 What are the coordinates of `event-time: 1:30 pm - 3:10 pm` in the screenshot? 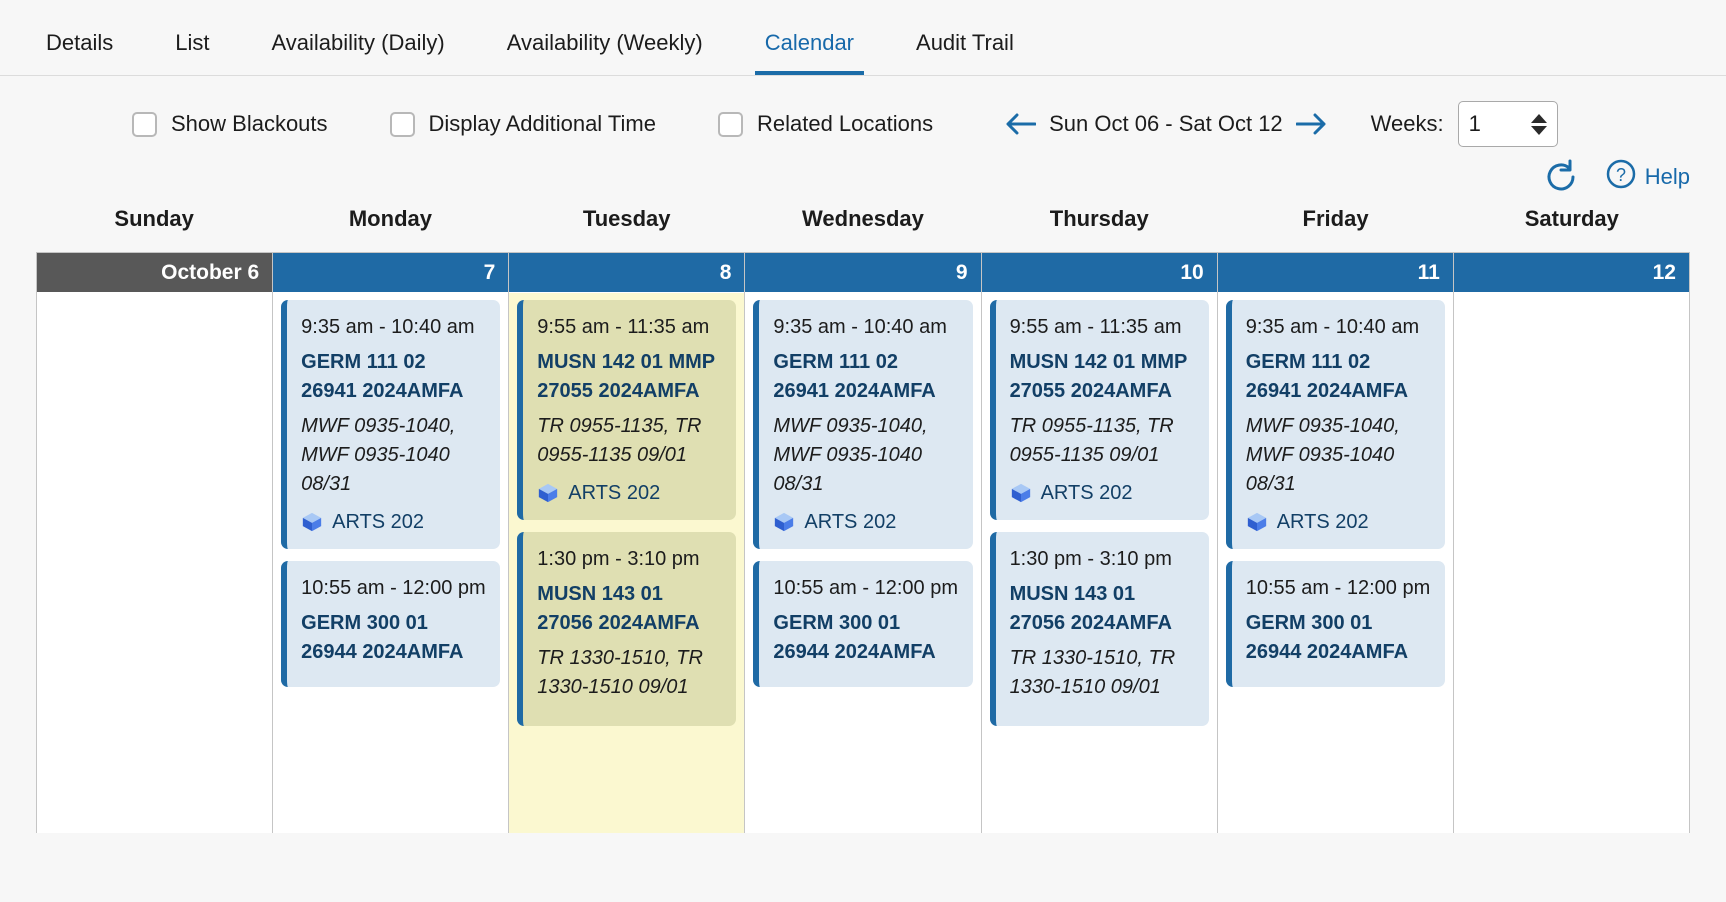 It's located at (618, 559).